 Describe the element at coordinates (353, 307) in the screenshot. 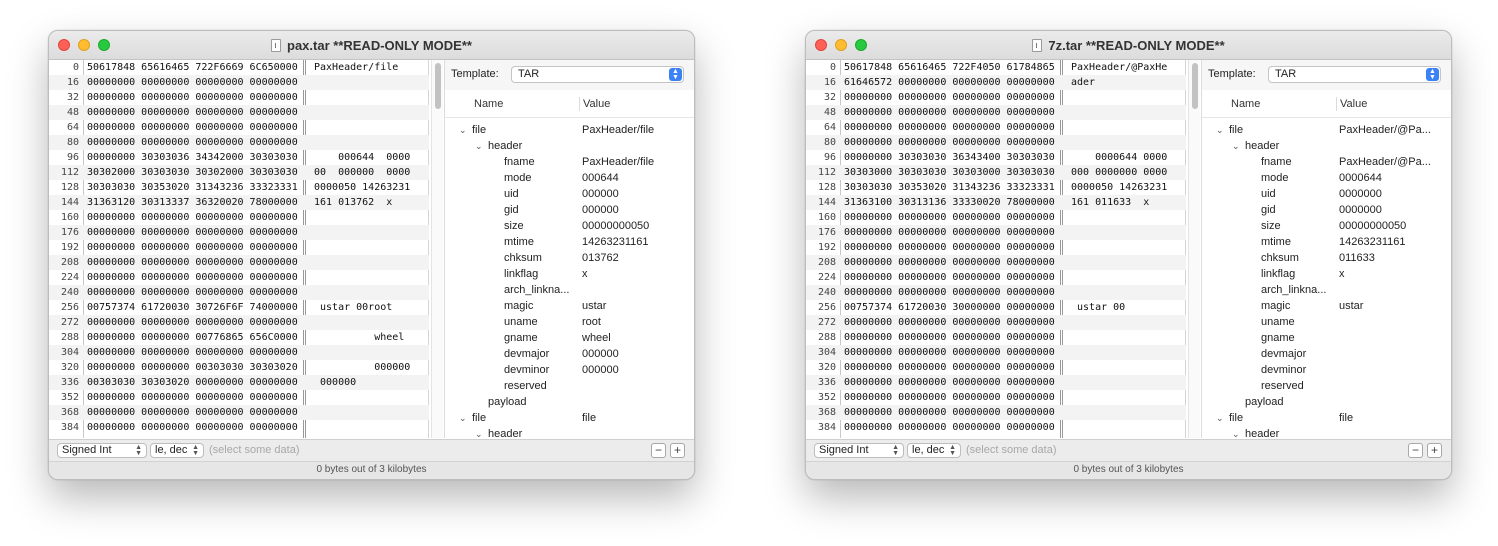

I see `ascii-text: ustar 00root` at that location.